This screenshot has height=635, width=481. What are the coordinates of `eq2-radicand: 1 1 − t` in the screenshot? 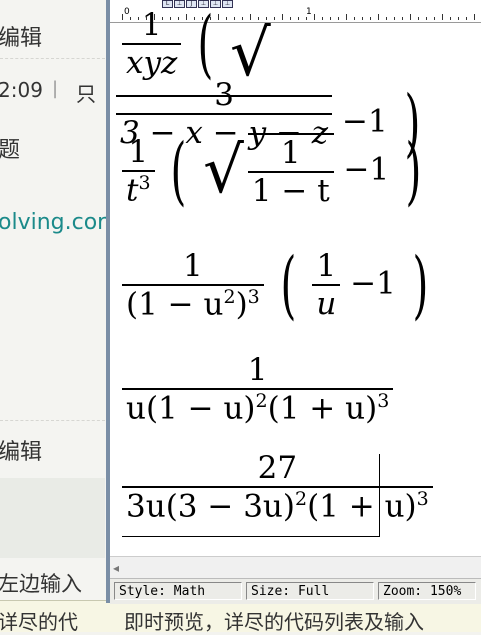 It's located at (290, 171).